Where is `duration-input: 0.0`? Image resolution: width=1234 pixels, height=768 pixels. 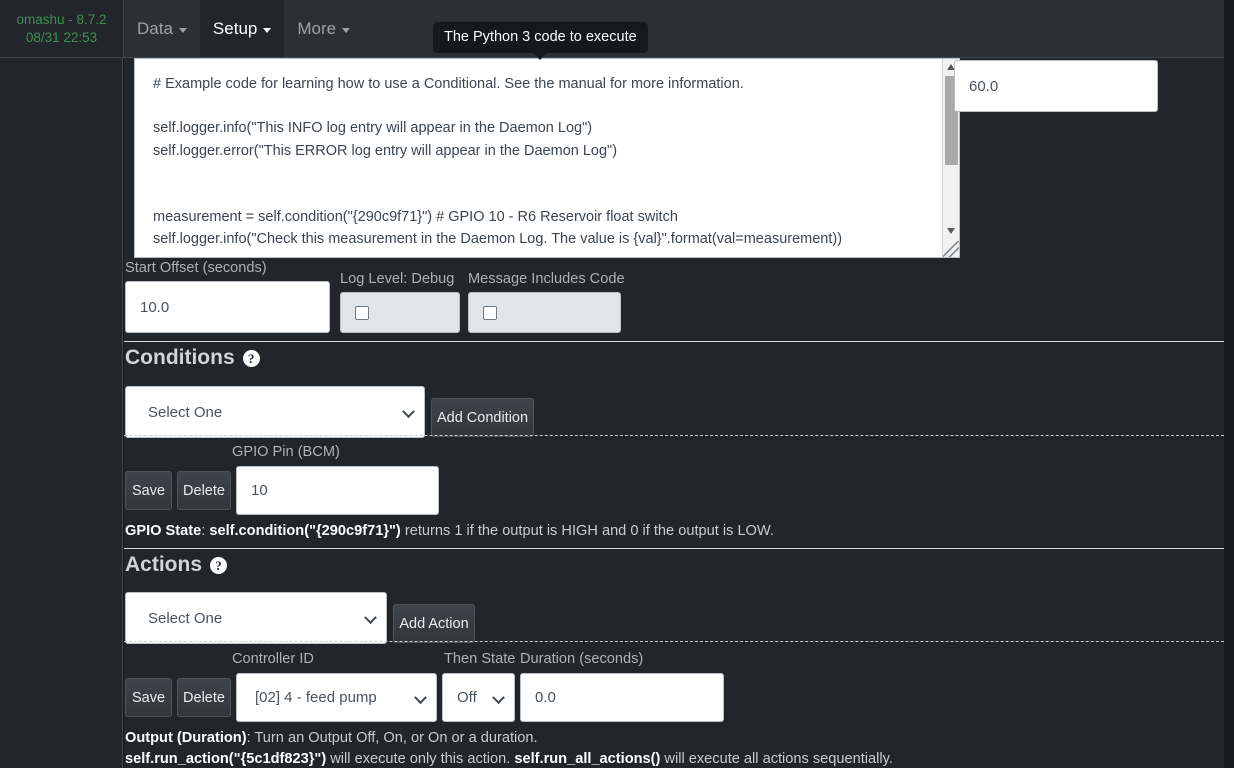
duration-input: 0.0 is located at coordinates (622, 697).